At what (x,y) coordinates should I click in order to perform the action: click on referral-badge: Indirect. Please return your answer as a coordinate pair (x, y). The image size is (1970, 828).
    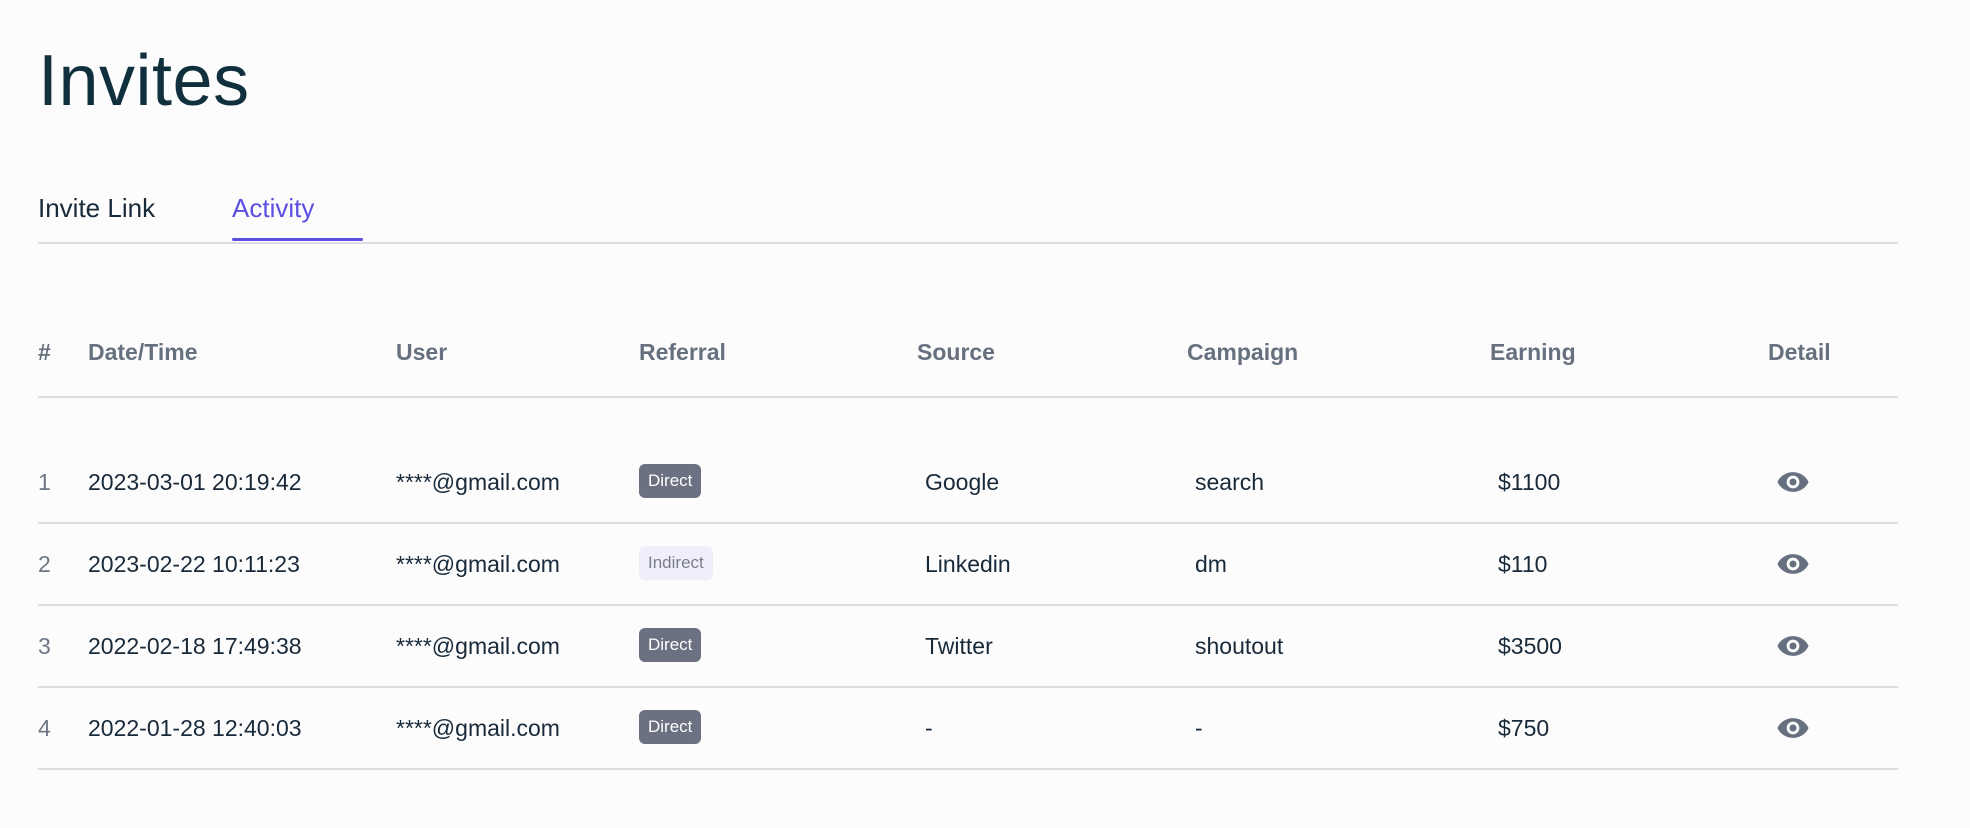
    Looking at the image, I should click on (676, 563).